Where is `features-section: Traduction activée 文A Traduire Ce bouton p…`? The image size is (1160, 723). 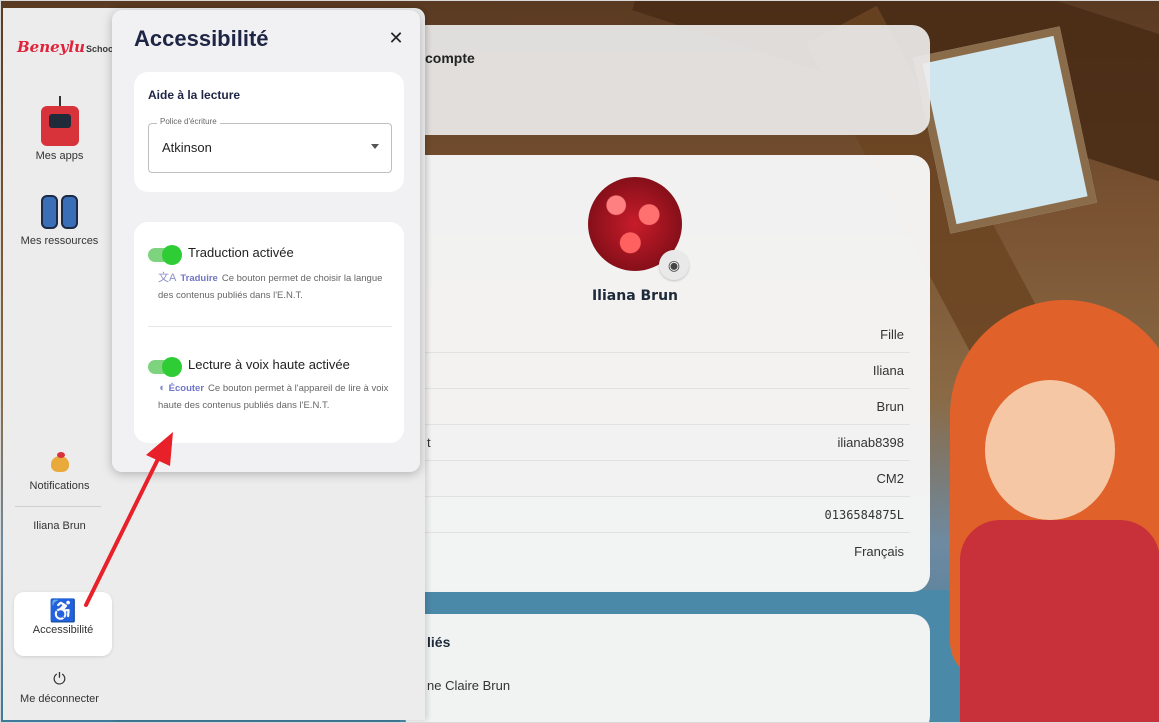 features-section: Traduction activée 文A Traduire Ce bouton p… is located at coordinates (269, 332).